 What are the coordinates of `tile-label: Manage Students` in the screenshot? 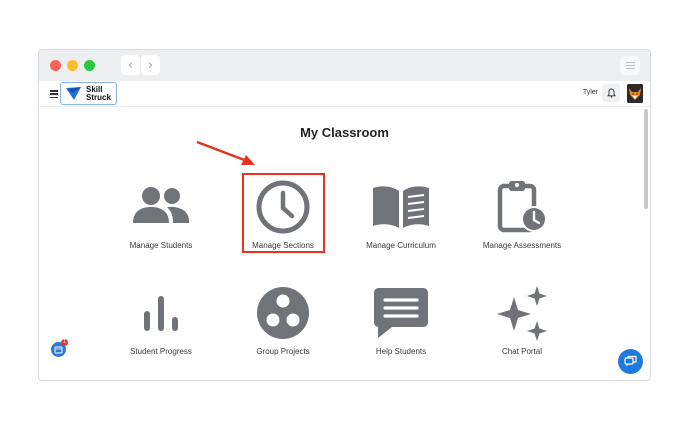 It's located at (161, 245).